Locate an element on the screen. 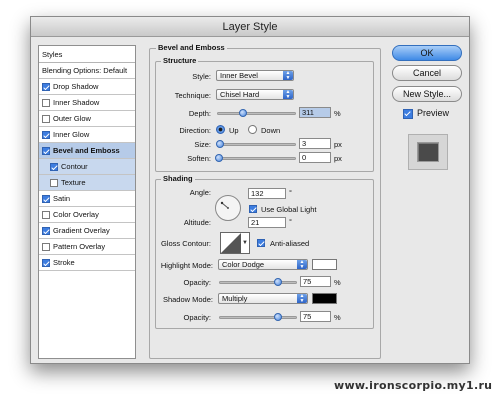 The height and width of the screenshot is (395, 500). size-slider is located at coordinates (256, 144).